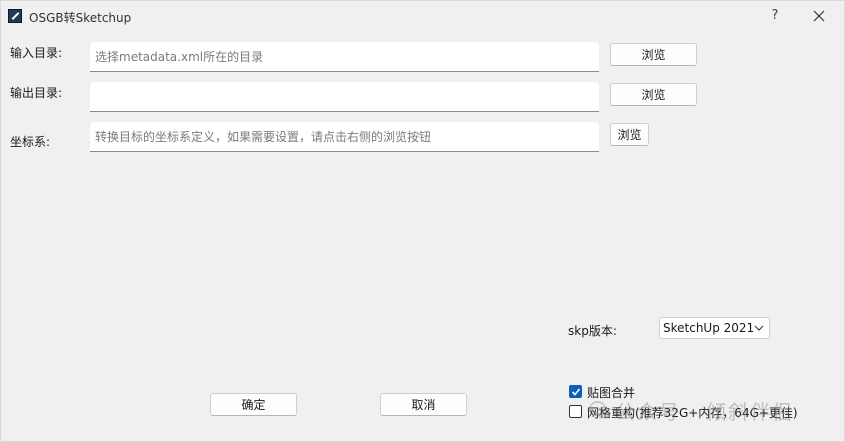 The height and width of the screenshot is (442, 845). Describe the element at coordinates (344, 97) in the screenshot. I see `output-dir-field` at that location.